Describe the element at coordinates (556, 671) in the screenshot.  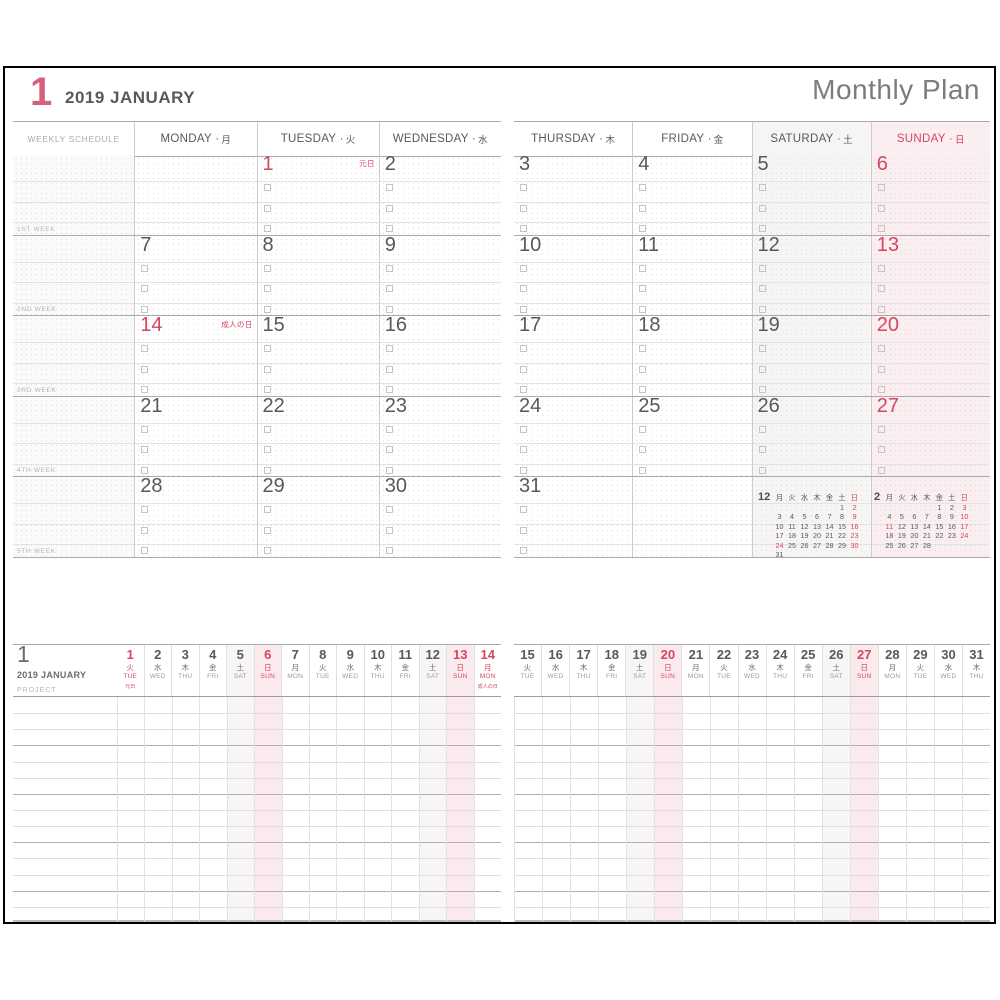
I see `project-day-column-16: 16 水 WED` at that location.